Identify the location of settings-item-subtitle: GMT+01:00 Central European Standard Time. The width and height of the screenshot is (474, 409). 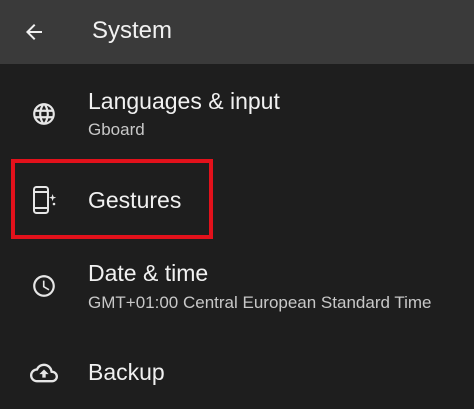
(260, 302).